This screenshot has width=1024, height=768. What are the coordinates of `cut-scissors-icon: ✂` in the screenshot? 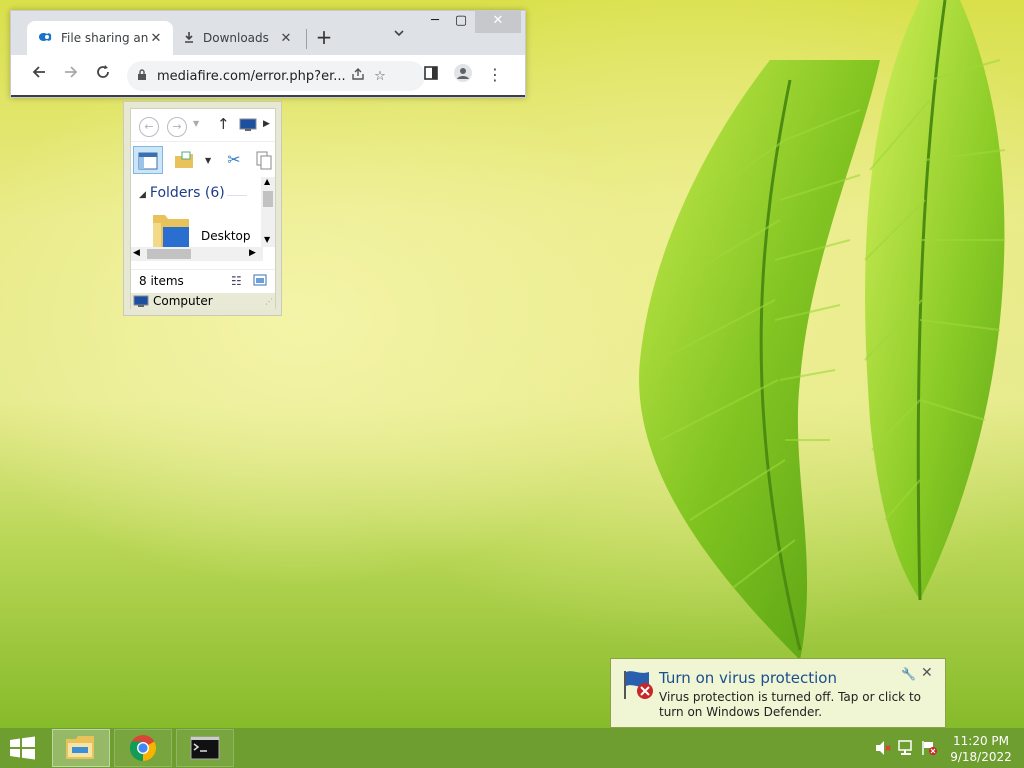 It's located at (234, 160).